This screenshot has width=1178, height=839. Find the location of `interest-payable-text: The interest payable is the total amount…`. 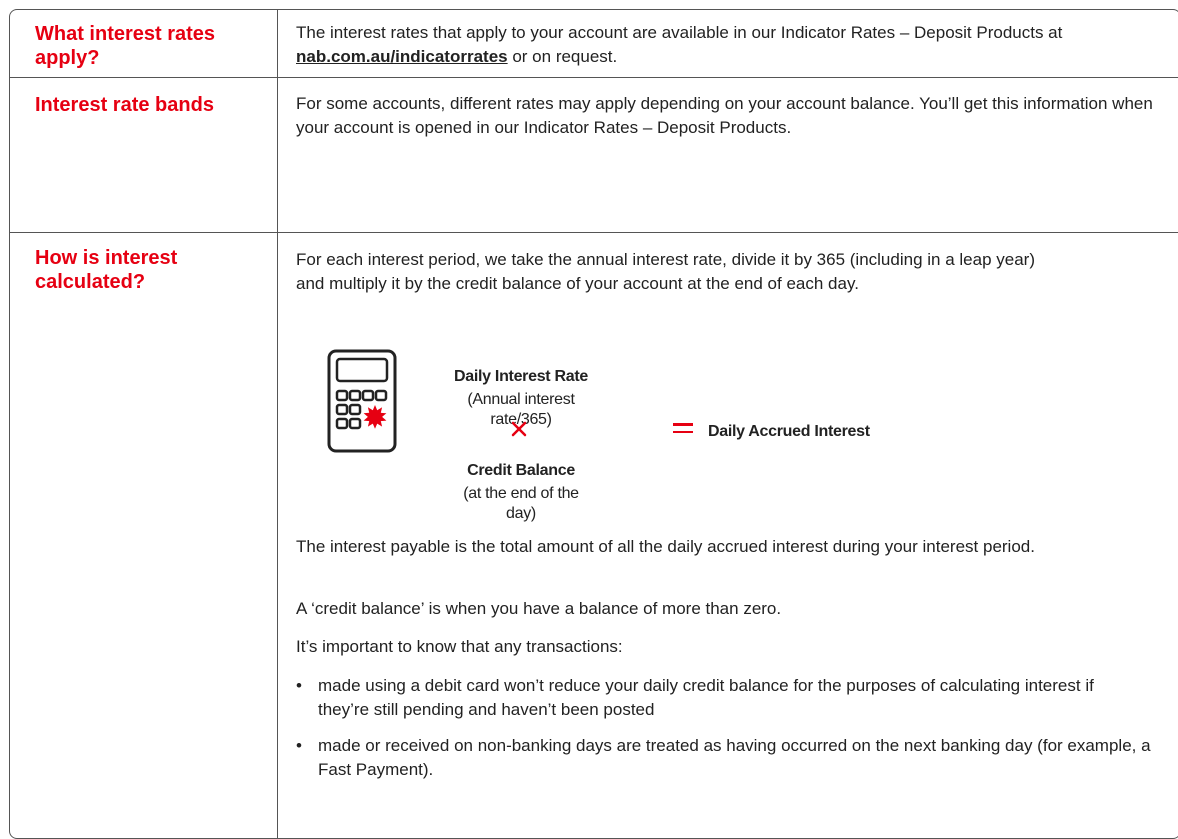

interest-payable-text: The interest payable is the total amount… is located at coordinates (665, 546).